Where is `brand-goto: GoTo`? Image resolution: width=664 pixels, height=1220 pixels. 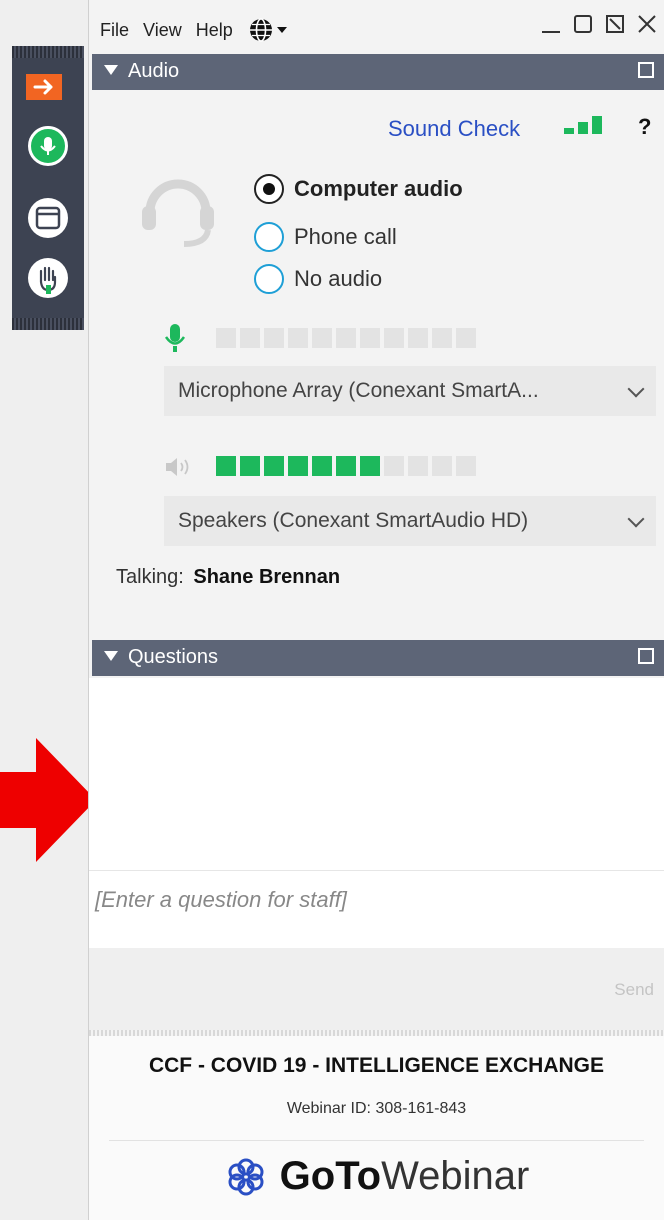 brand-goto: GoTo is located at coordinates (330, 1176).